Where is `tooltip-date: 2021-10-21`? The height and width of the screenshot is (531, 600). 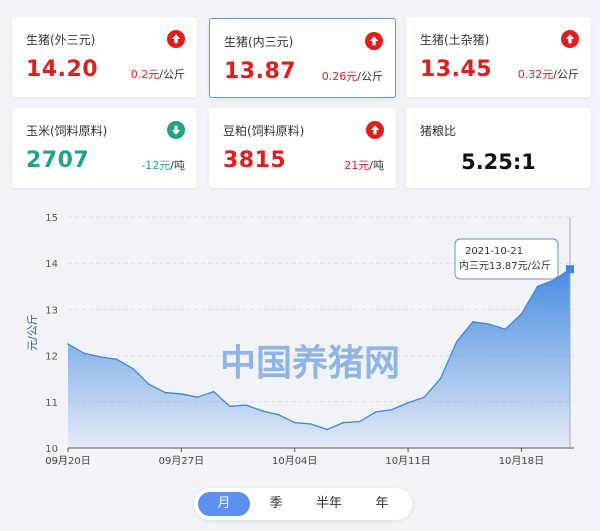
tooltip-date: 2021-10-21 is located at coordinates (494, 251).